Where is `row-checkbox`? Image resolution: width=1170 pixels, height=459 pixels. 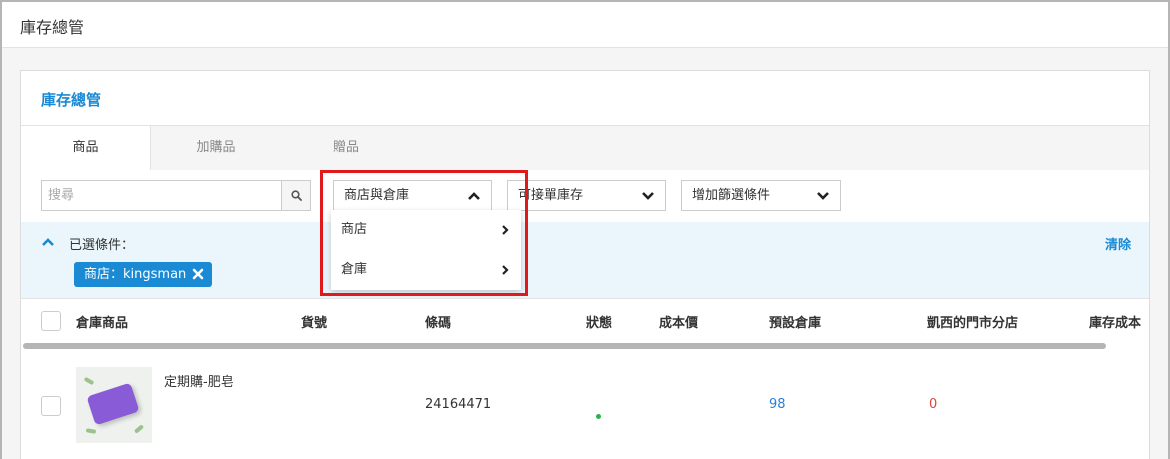
row-checkbox is located at coordinates (51, 406).